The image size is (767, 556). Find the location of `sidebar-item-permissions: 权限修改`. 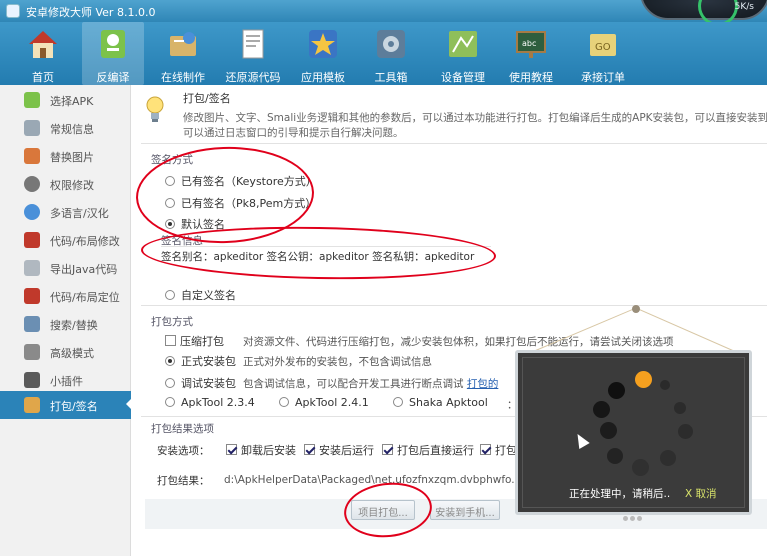

sidebar-item-permissions: 权限修改 is located at coordinates (65, 184).